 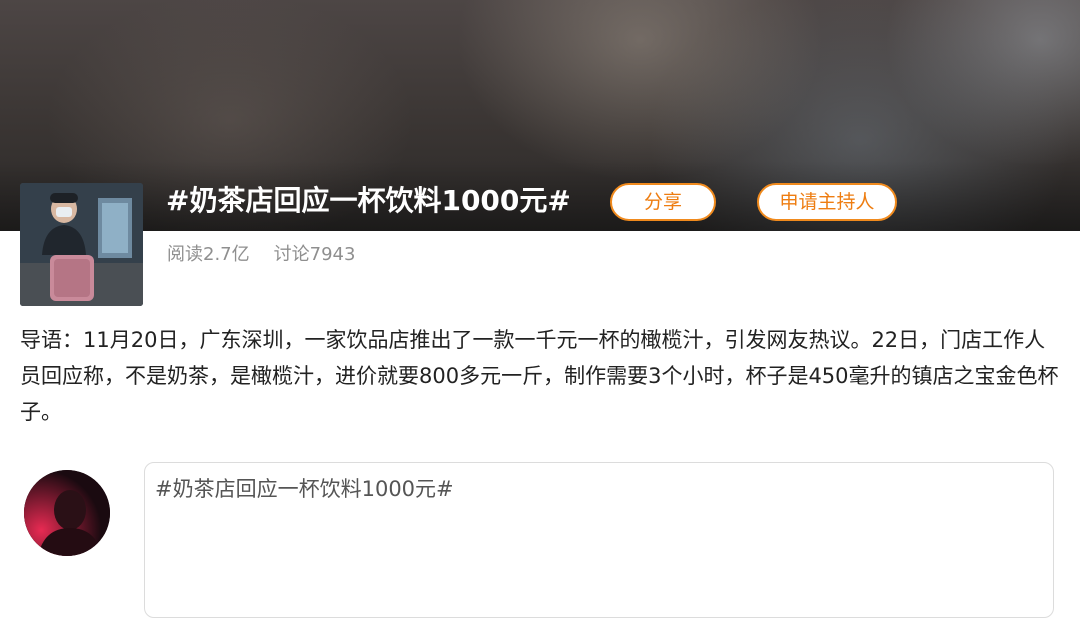 I want to click on cover-photo-illustration, so click(x=81, y=244).